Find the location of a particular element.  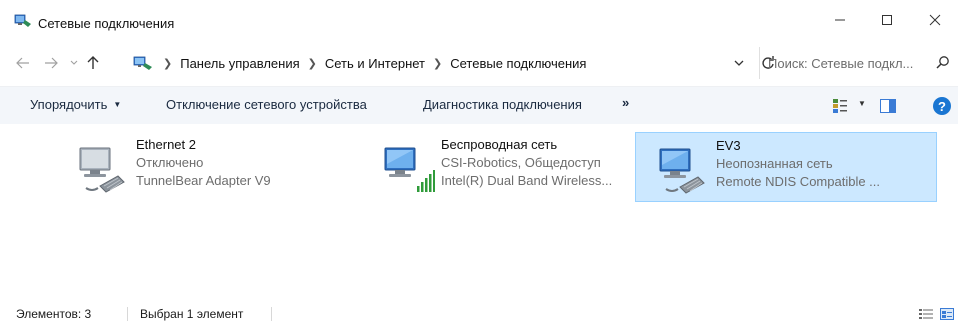

selection-count: Выбран 1 элемент is located at coordinates (192, 314).